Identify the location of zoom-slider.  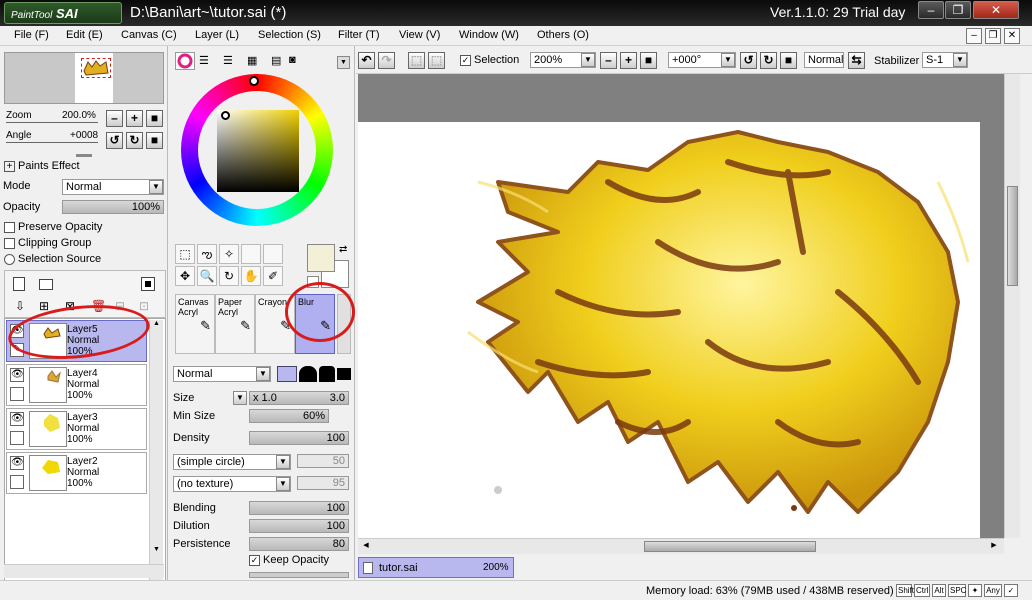
(52, 122).